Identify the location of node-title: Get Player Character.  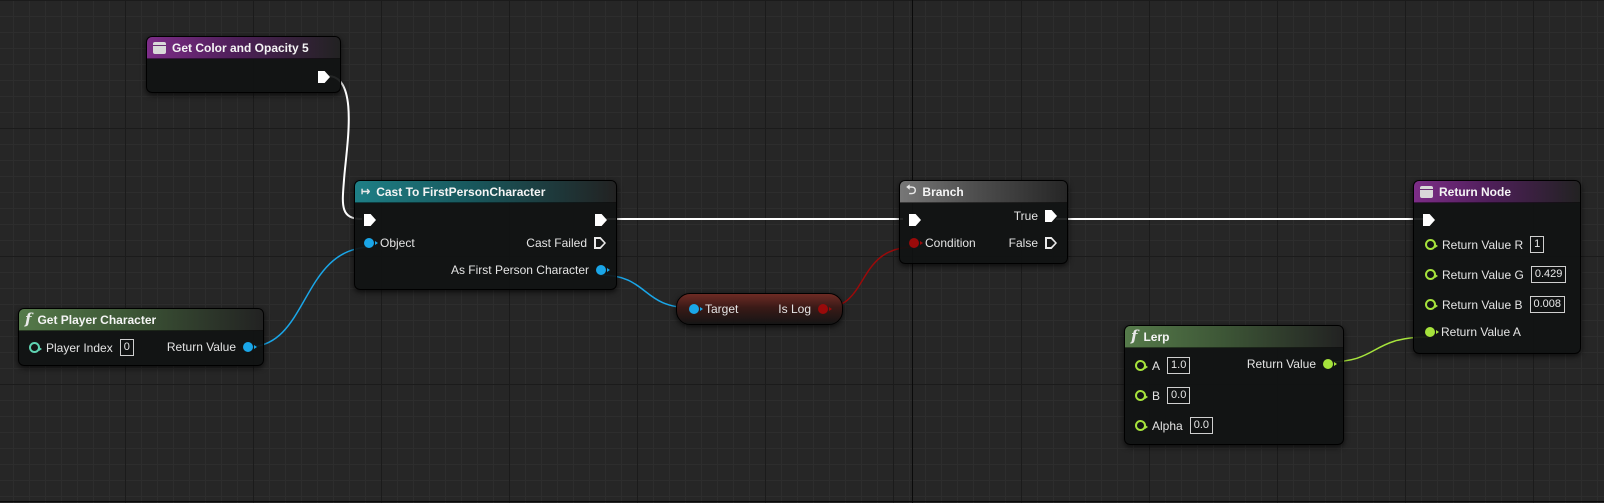
(97, 319).